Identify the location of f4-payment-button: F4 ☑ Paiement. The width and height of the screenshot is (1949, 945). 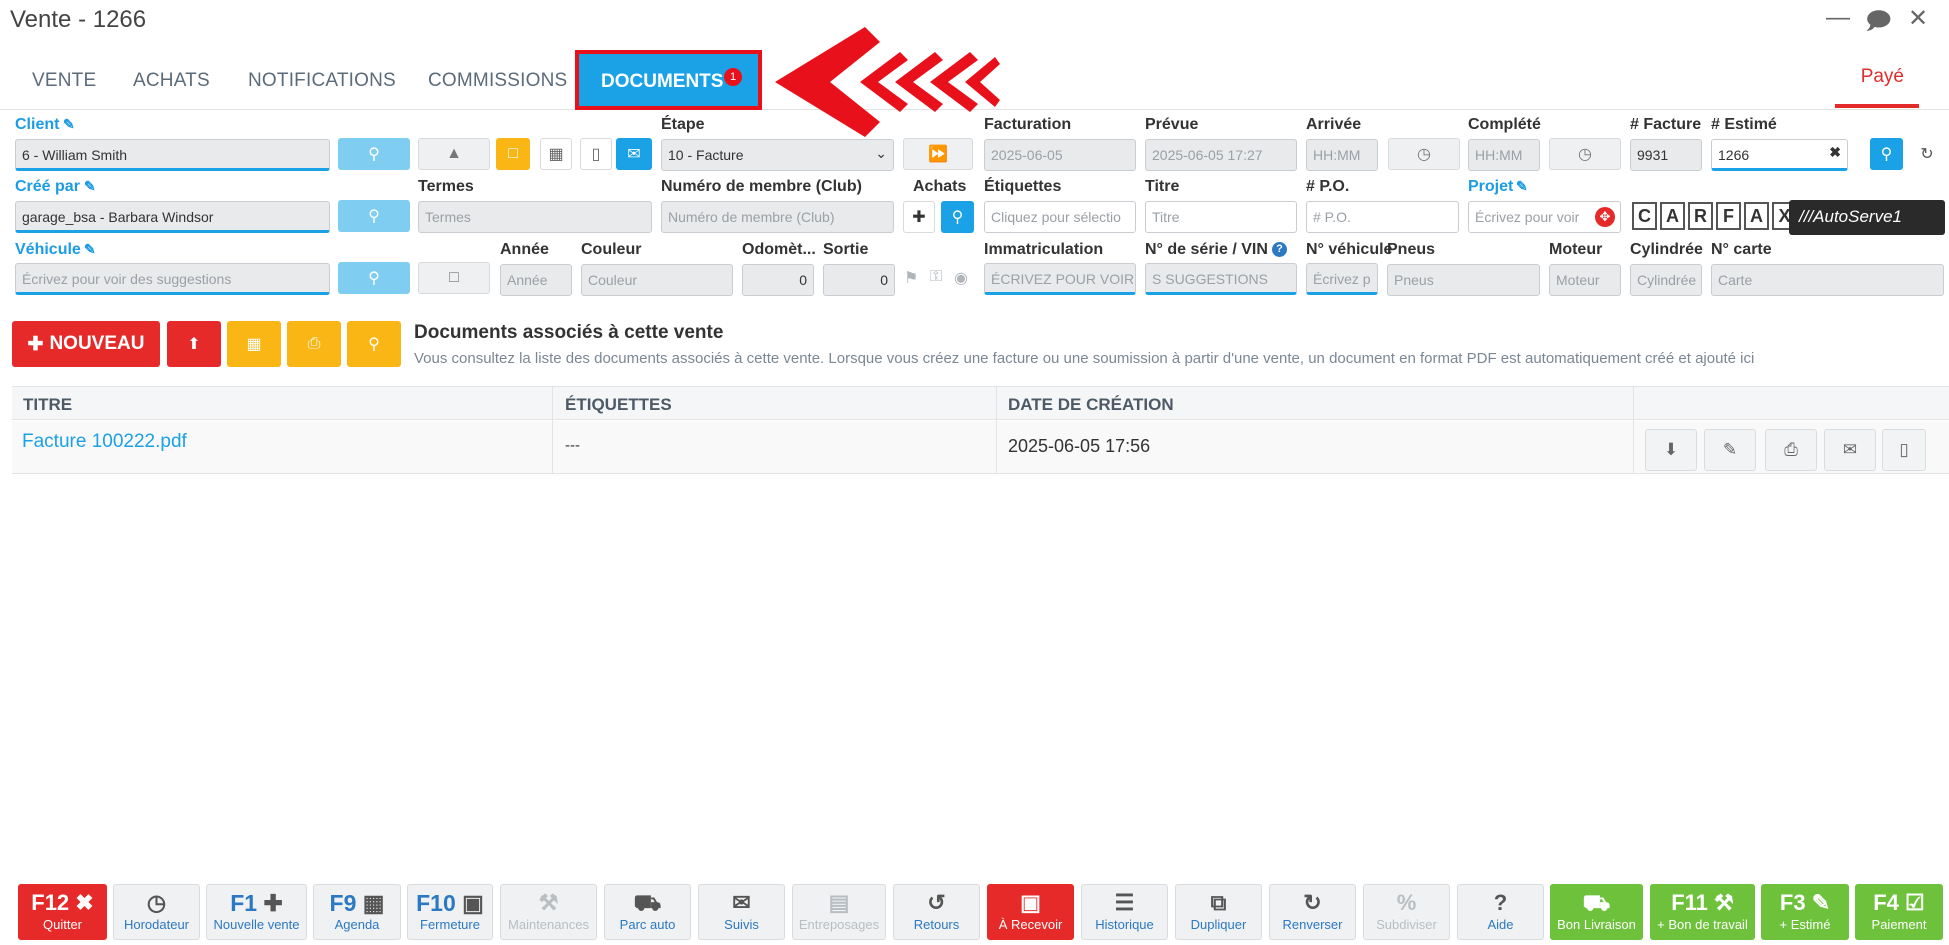
(1899, 912).